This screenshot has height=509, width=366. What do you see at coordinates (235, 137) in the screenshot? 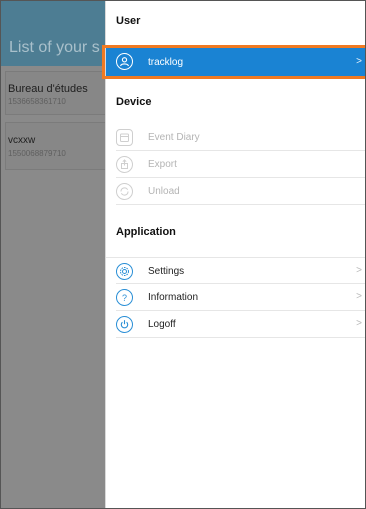
I see `menu-item-event-diary: Event Diary` at bounding box center [235, 137].